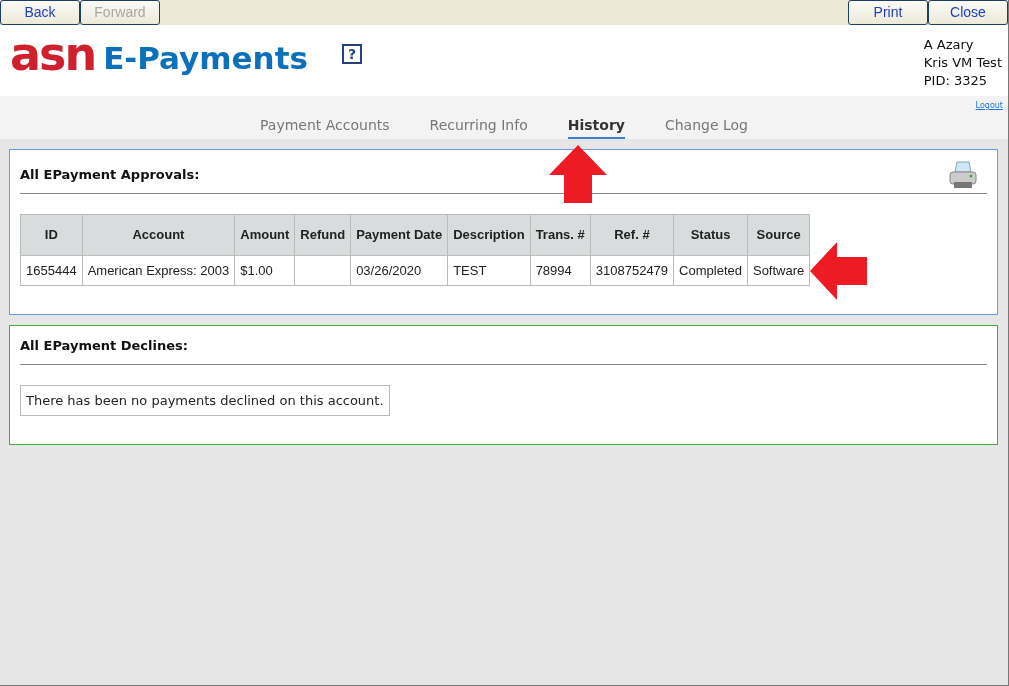 The width and height of the screenshot is (1009, 686). Describe the element at coordinates (205, 400) in the screenshot. I see `empty-message: There has been no payments declined on this account.` at that location.